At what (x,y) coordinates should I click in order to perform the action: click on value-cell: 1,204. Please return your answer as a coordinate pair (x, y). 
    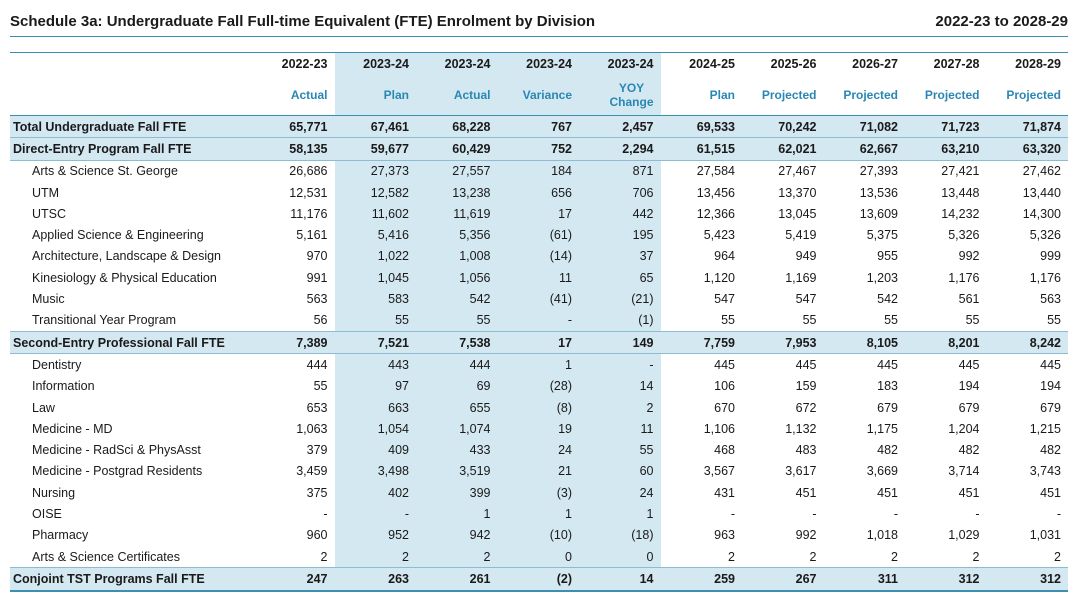
    Looking at the image, I should click on (964, 428).